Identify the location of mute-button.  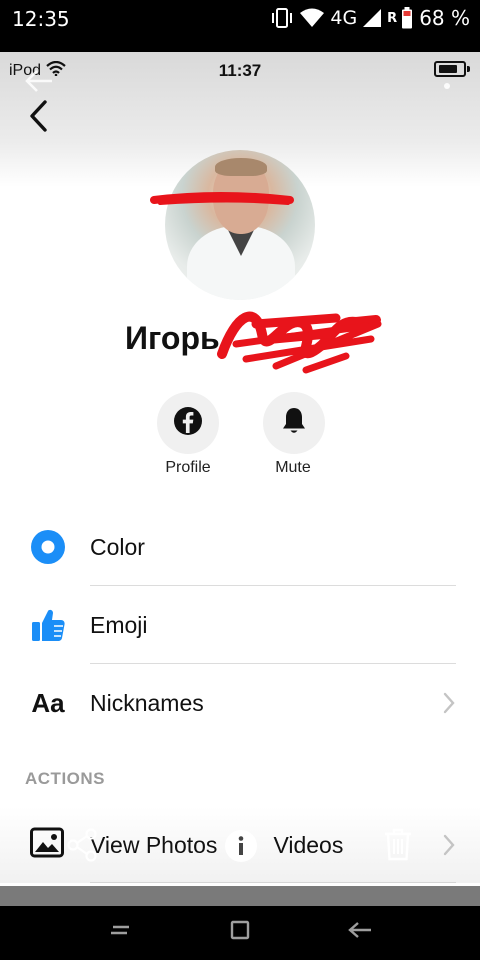
(294, 423).